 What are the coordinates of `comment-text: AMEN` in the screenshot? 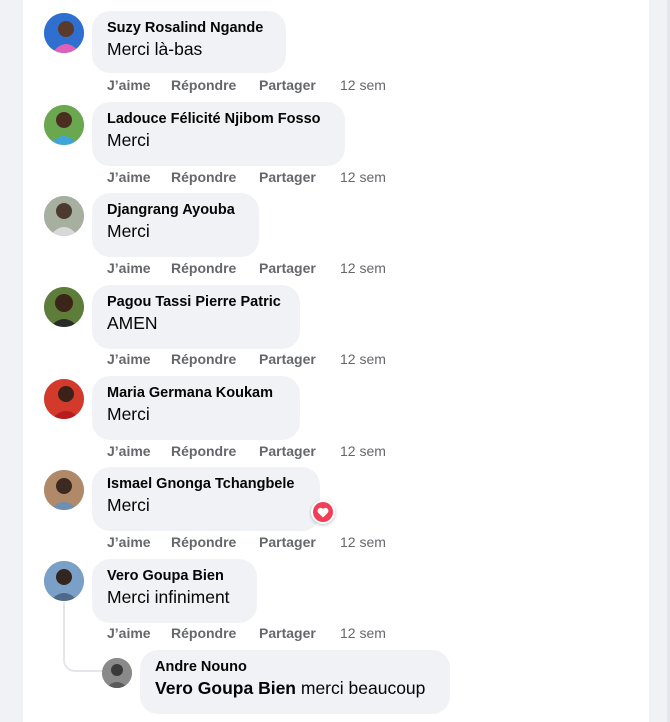 It's located at (132, 323).